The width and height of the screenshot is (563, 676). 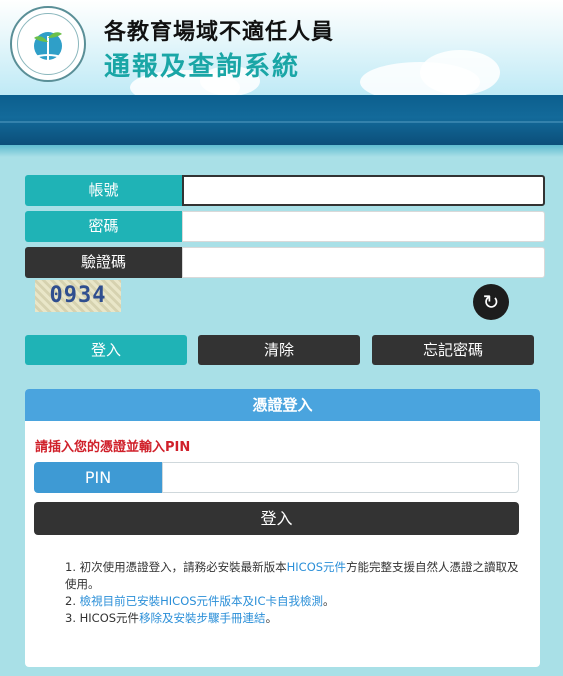 I want to click on band-divider, so click(x=281, y=122).